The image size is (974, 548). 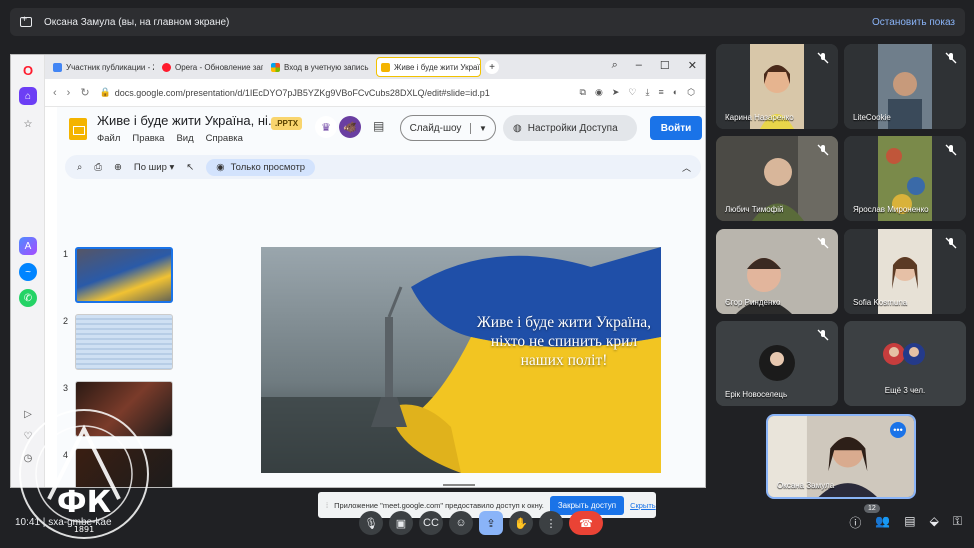 What do you see at coordinates (224, 138) in the screenshot?
I see `menu-help: Справка` at bounding box center [224, 138].